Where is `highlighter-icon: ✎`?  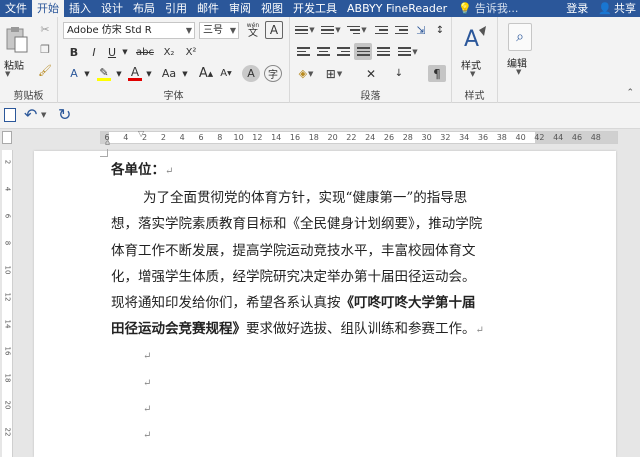
highlighter-icon: ✎ is located at coordinates (104, 72).